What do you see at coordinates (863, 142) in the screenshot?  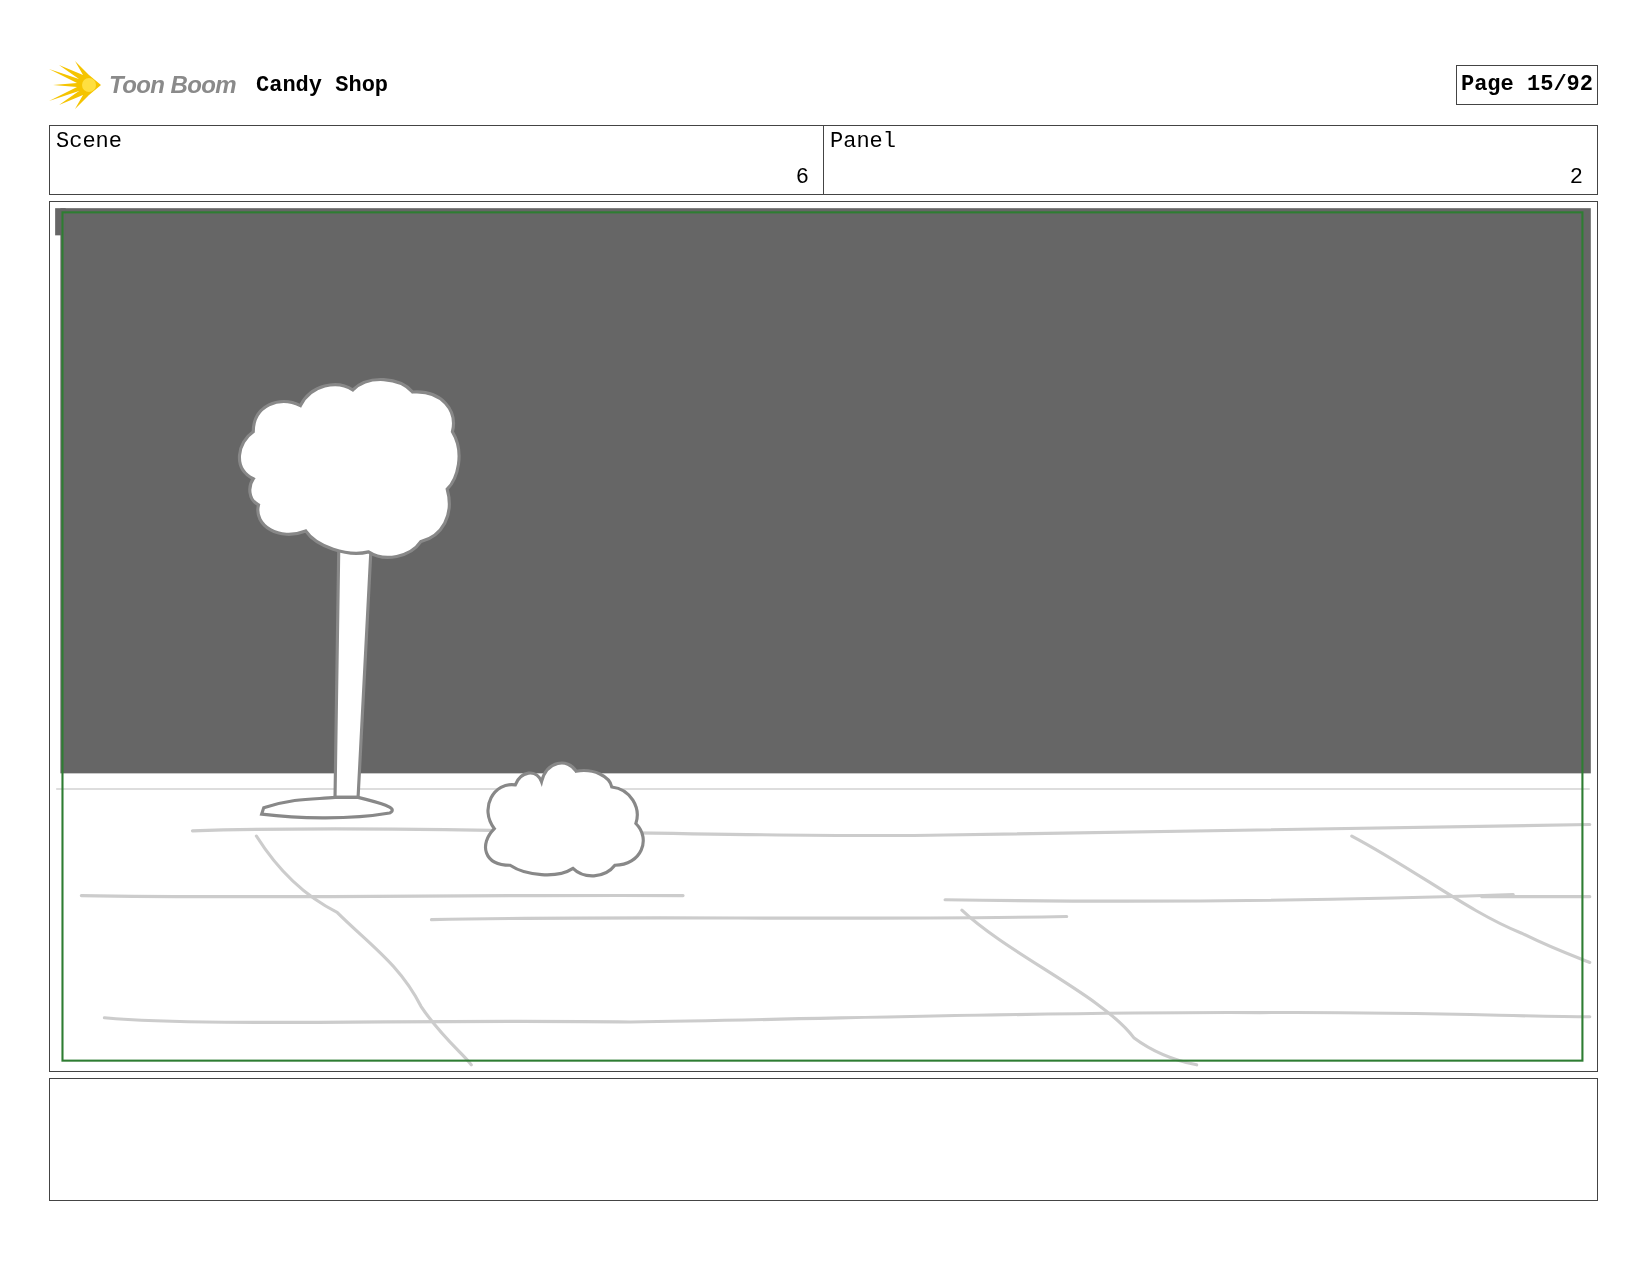 I see `field-label: Panel` at bounding box center [863, 142].